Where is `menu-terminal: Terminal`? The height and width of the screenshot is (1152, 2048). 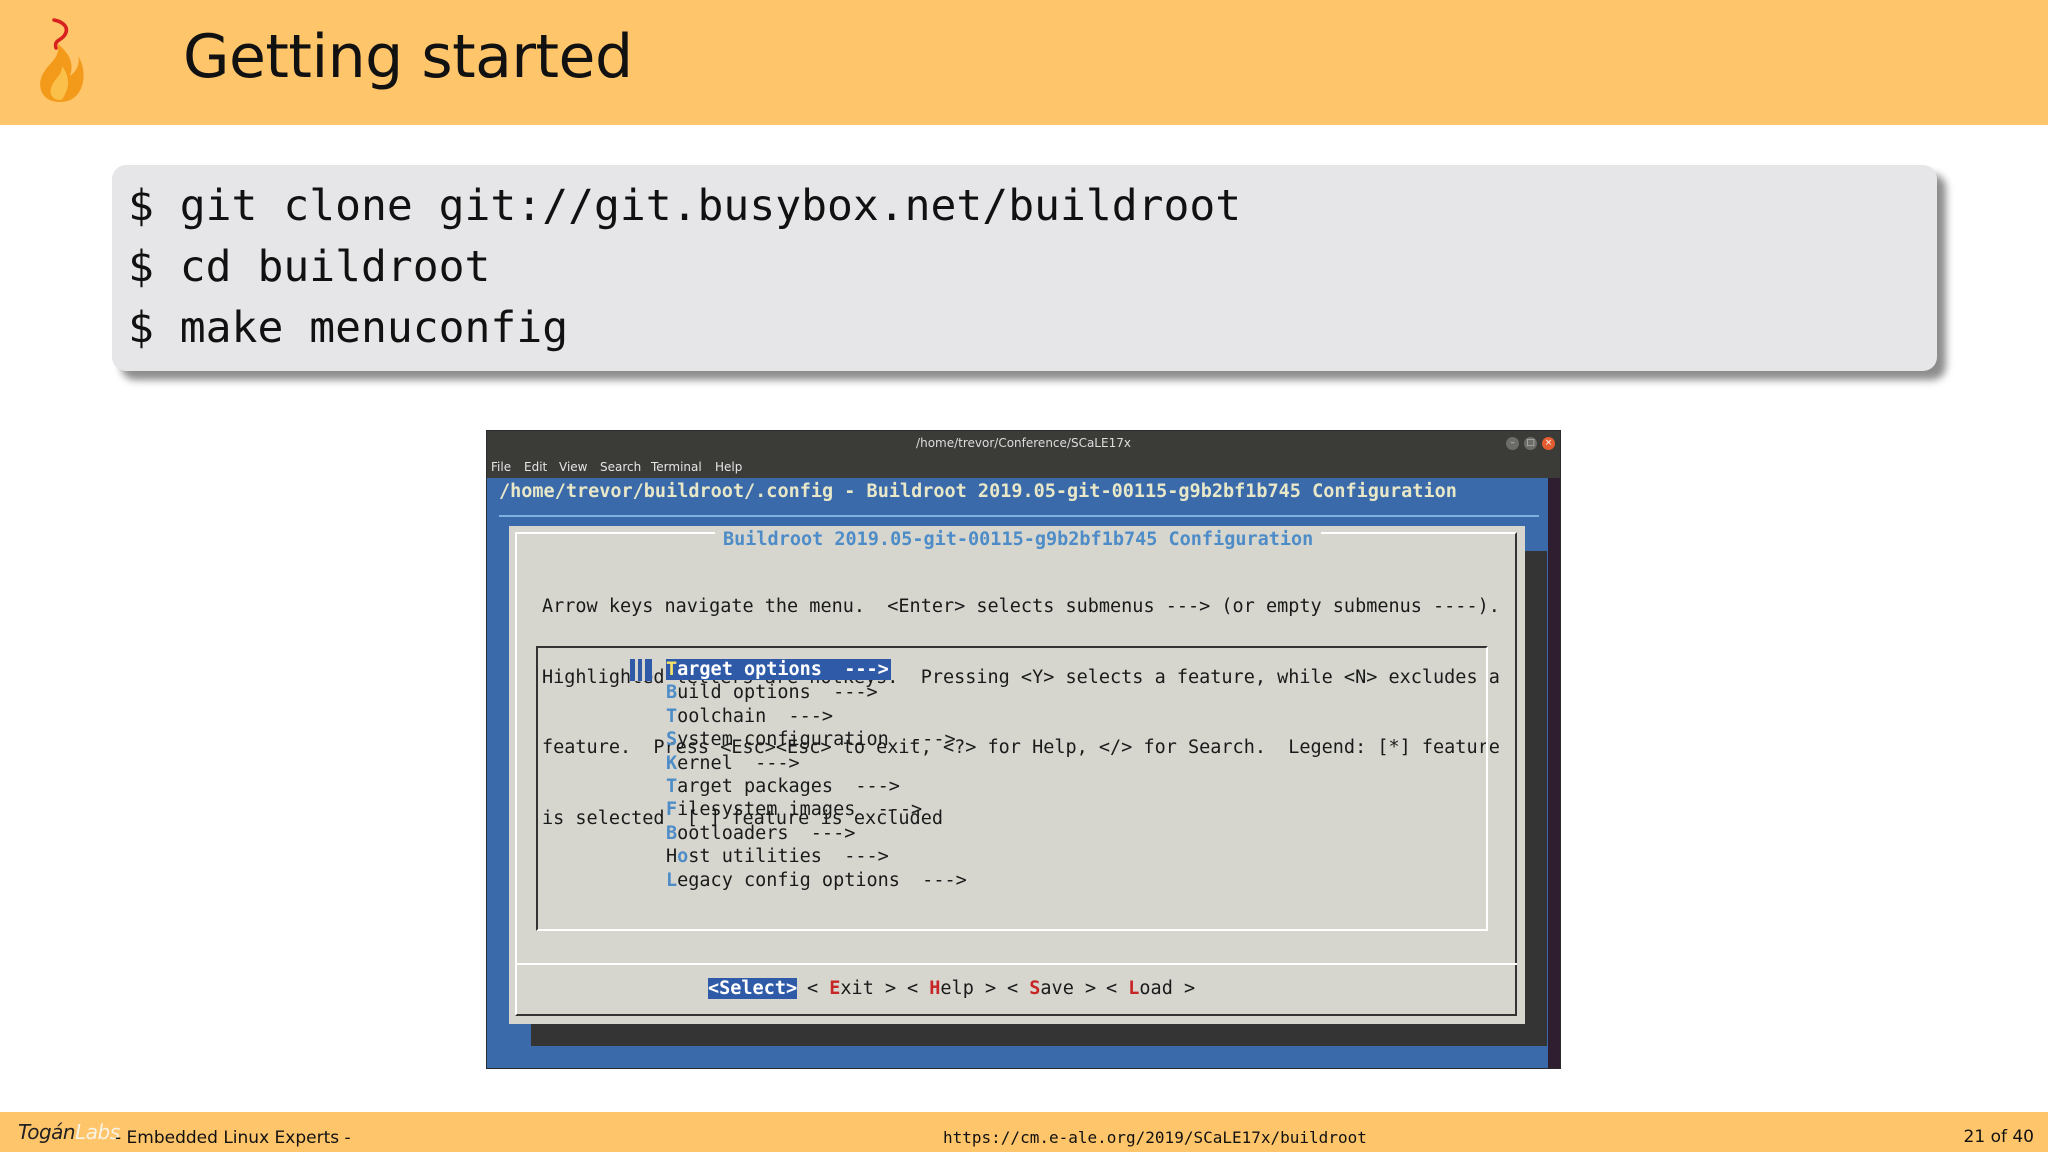 menu-terminal: Terminal is located at coordinates (676, 467).